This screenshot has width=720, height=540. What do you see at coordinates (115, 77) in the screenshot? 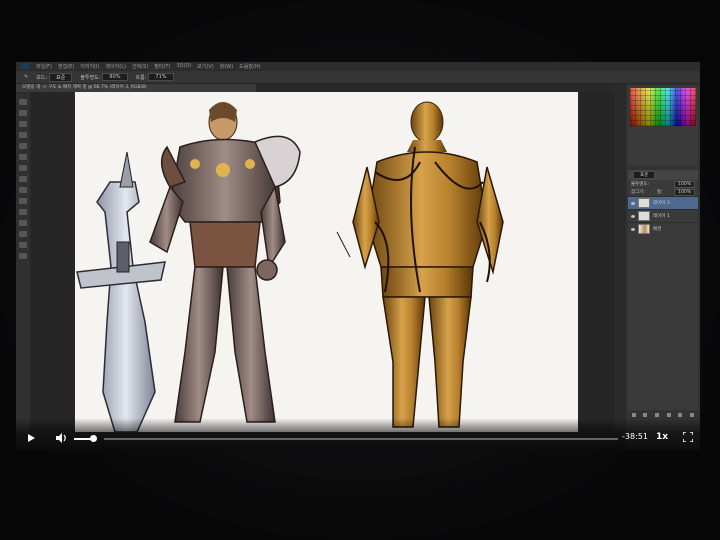
I see `opacity-field: 90%` at bounding box center [115, 77].